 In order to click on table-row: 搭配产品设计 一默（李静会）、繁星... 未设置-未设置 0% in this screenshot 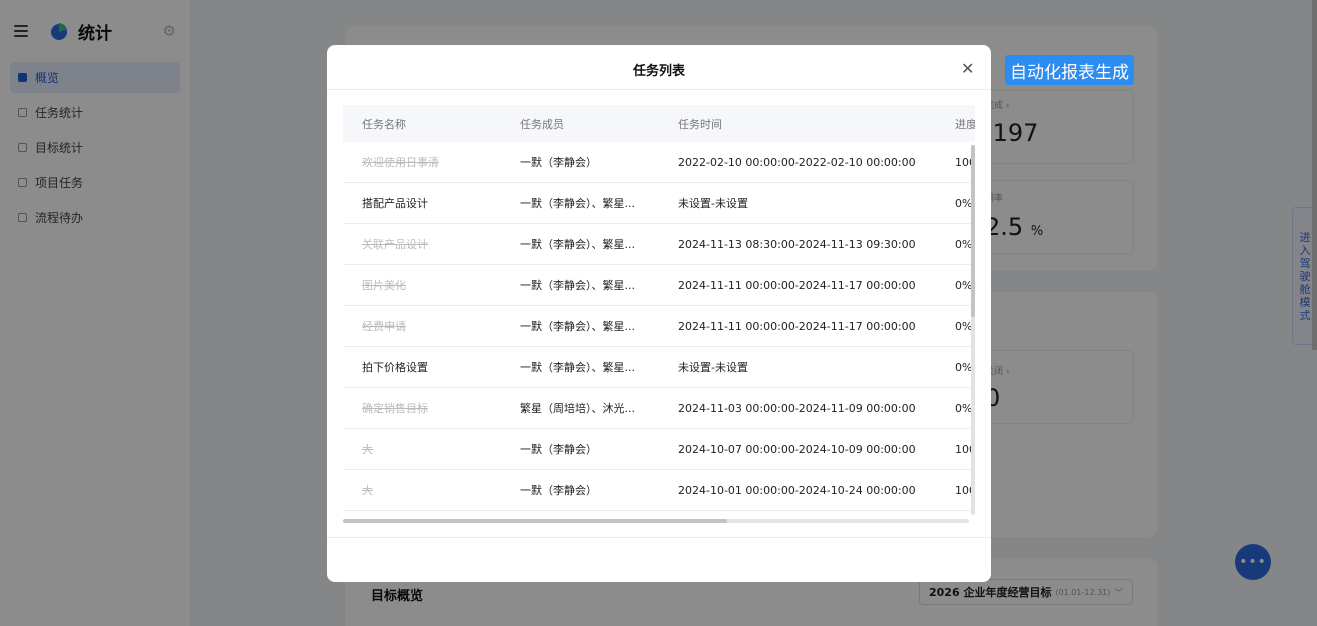, I will do `click(659, 203)`.